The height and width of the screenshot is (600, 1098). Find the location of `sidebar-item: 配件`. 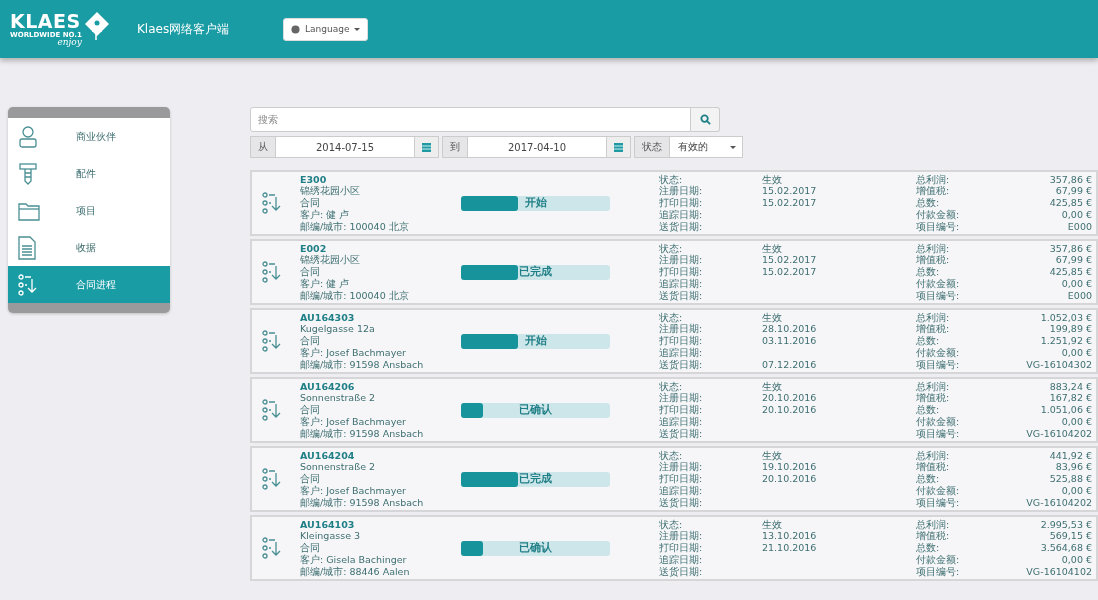

sidebar-item: 配件 is located at coordinates (89, 173).